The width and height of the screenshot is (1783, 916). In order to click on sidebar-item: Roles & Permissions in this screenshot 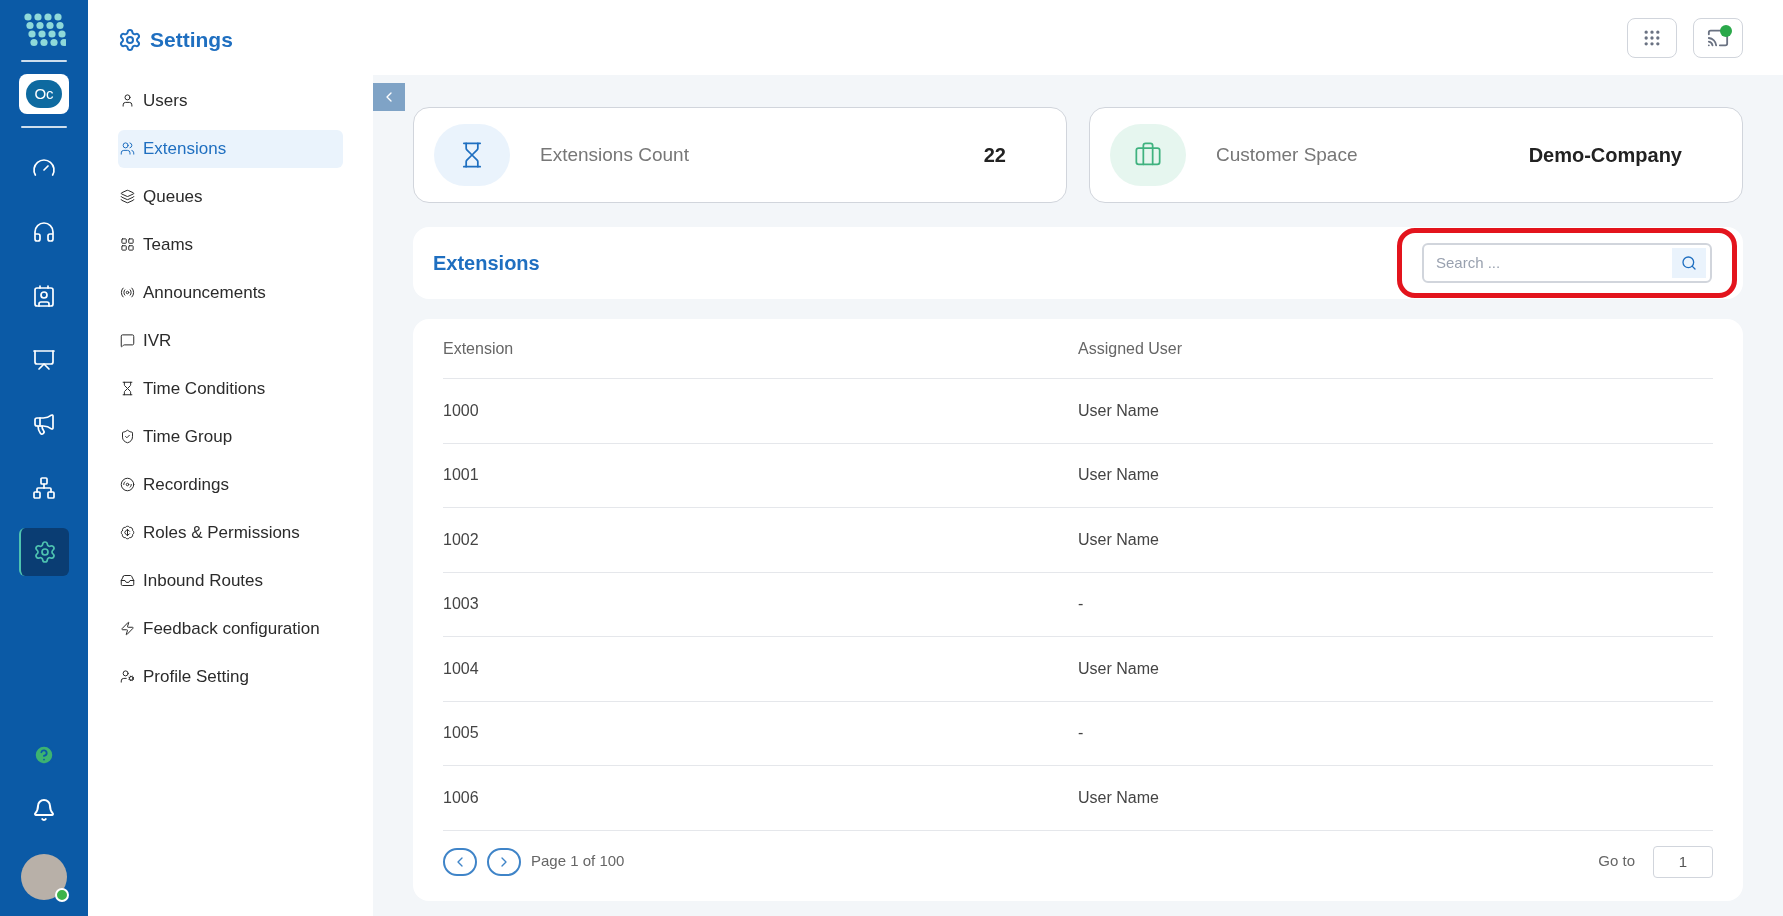, I will do `click(230, 532)`.